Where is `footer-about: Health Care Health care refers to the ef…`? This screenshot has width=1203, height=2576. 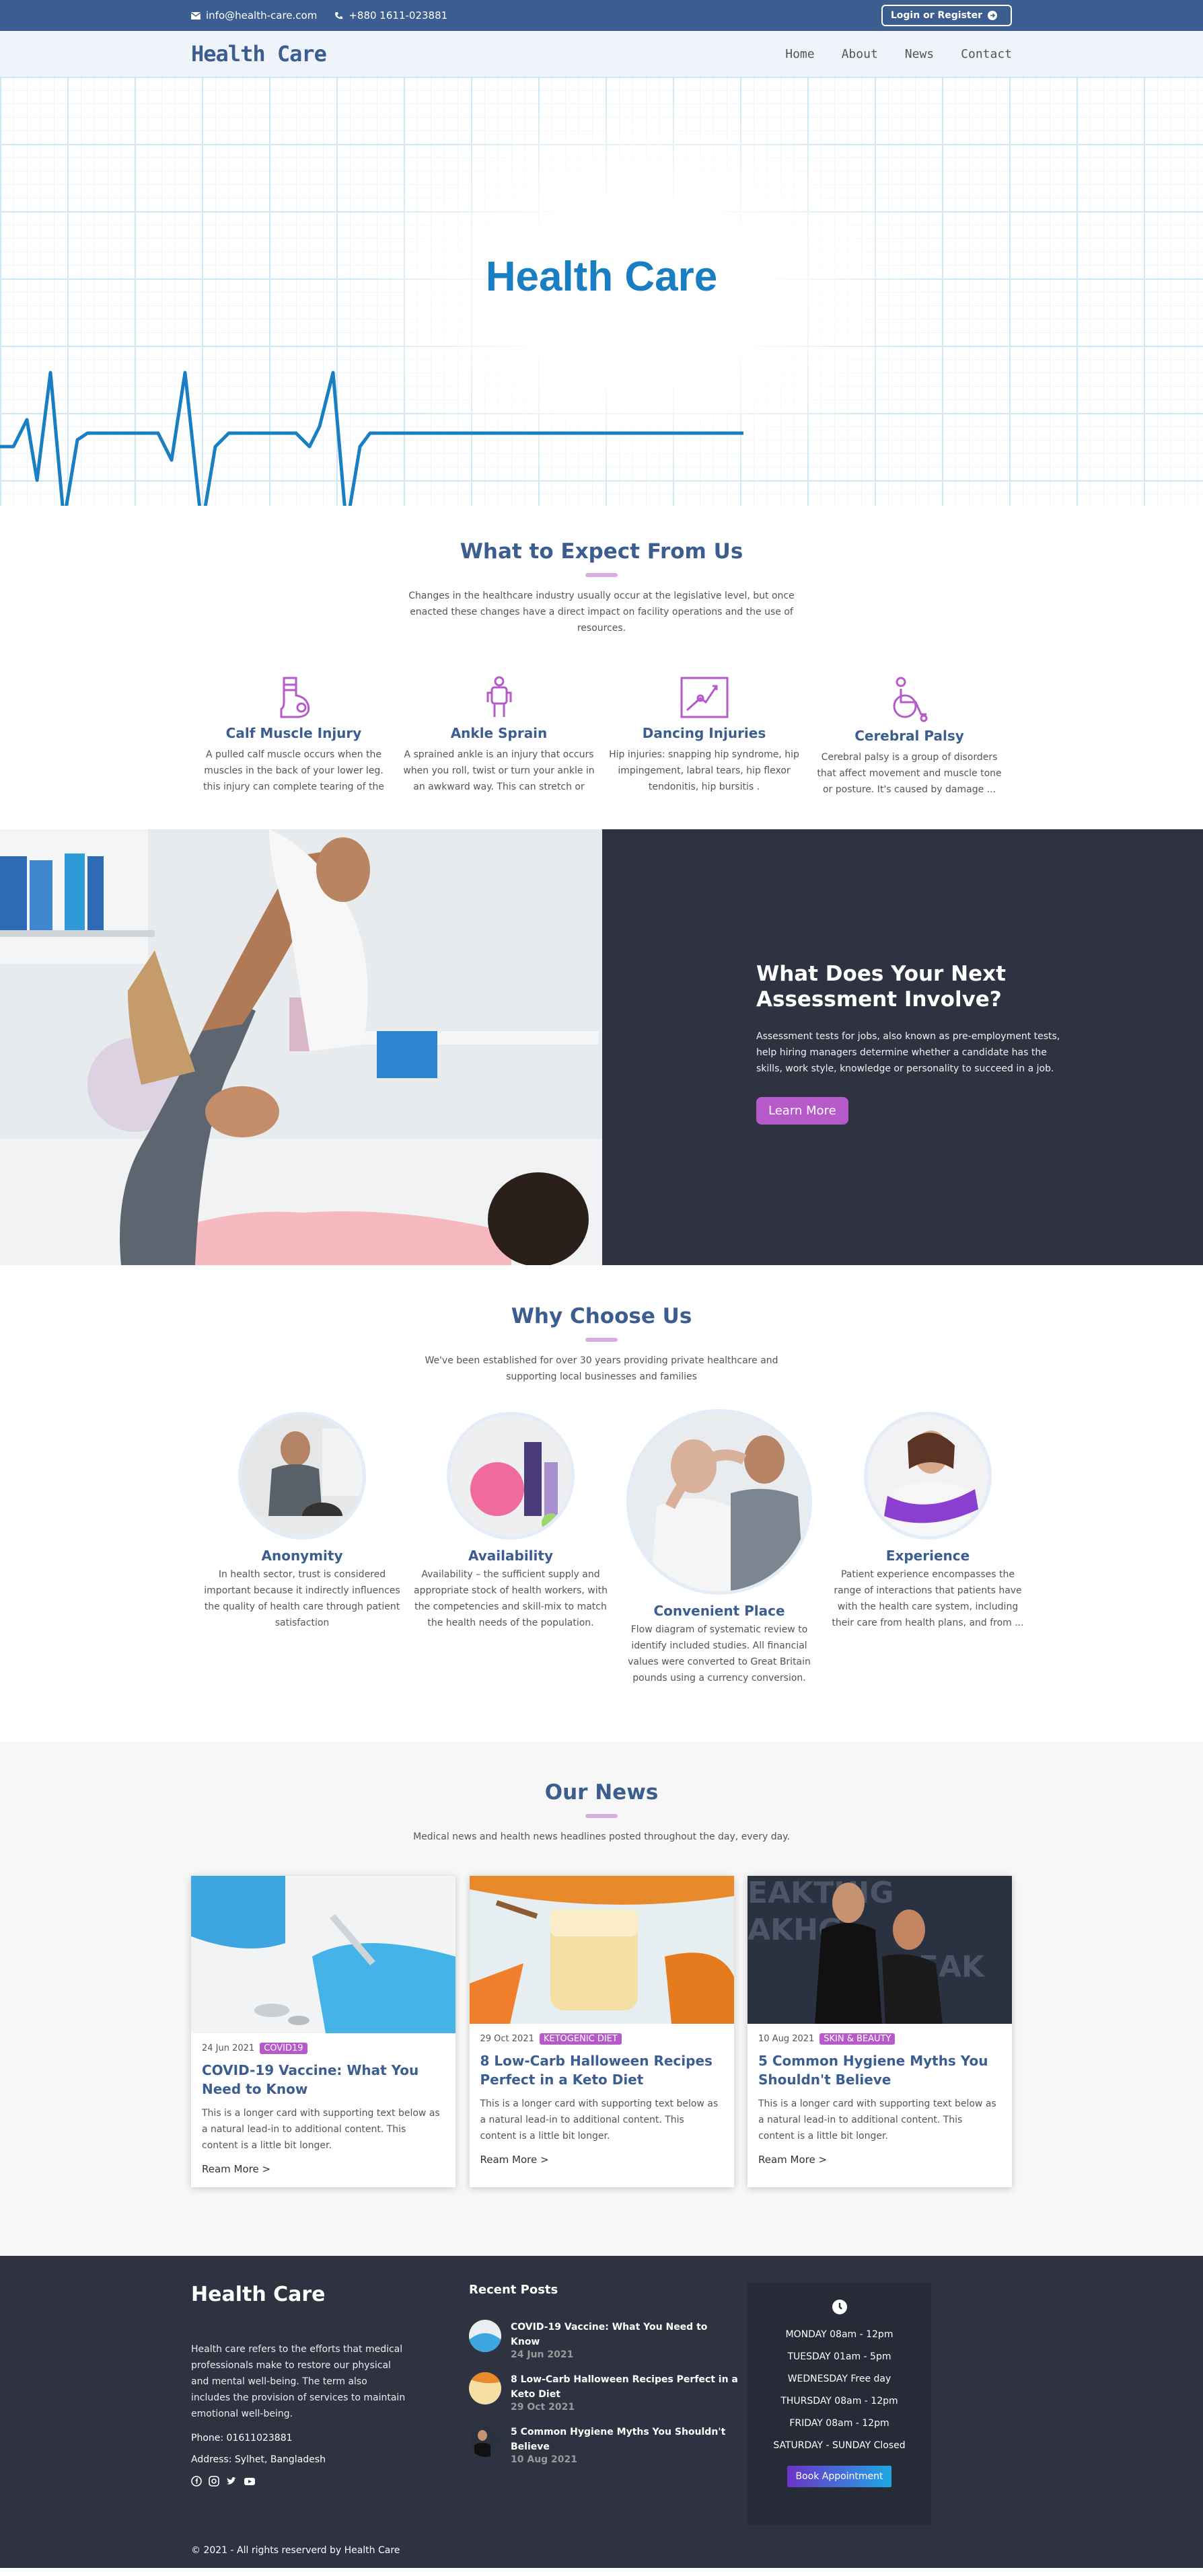
footer-about: Health Care Health care refers to the ef… is located at coordinates (298, 2385).